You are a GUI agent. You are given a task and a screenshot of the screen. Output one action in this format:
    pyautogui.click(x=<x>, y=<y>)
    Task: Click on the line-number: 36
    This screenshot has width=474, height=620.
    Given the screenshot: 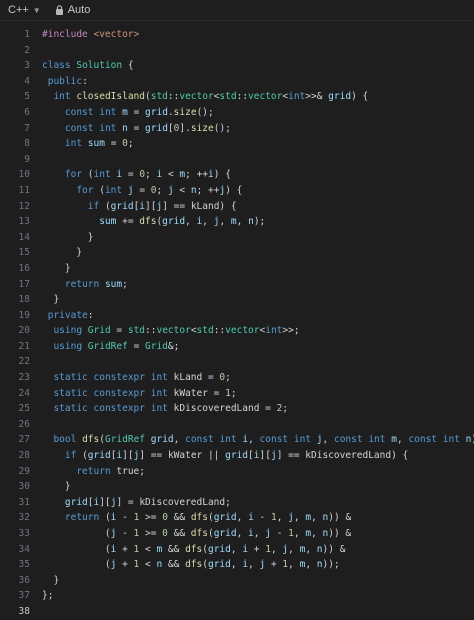 What is the action you would take?
    pyautogui.click(x=24, y=580)
    